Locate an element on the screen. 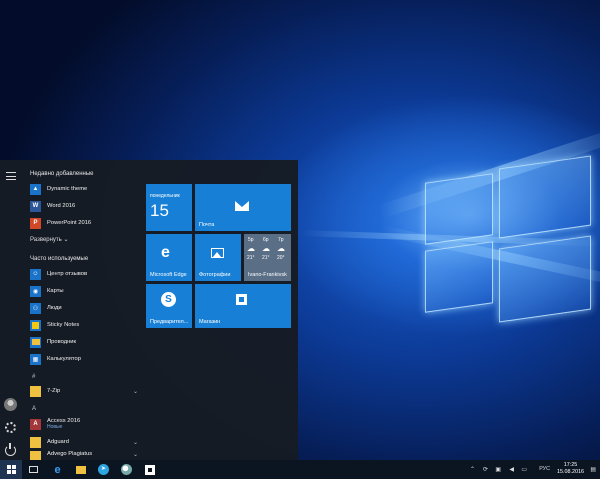 The height and width of the screenshot is (479, 600). start-button is located at coordinates (11, 469).